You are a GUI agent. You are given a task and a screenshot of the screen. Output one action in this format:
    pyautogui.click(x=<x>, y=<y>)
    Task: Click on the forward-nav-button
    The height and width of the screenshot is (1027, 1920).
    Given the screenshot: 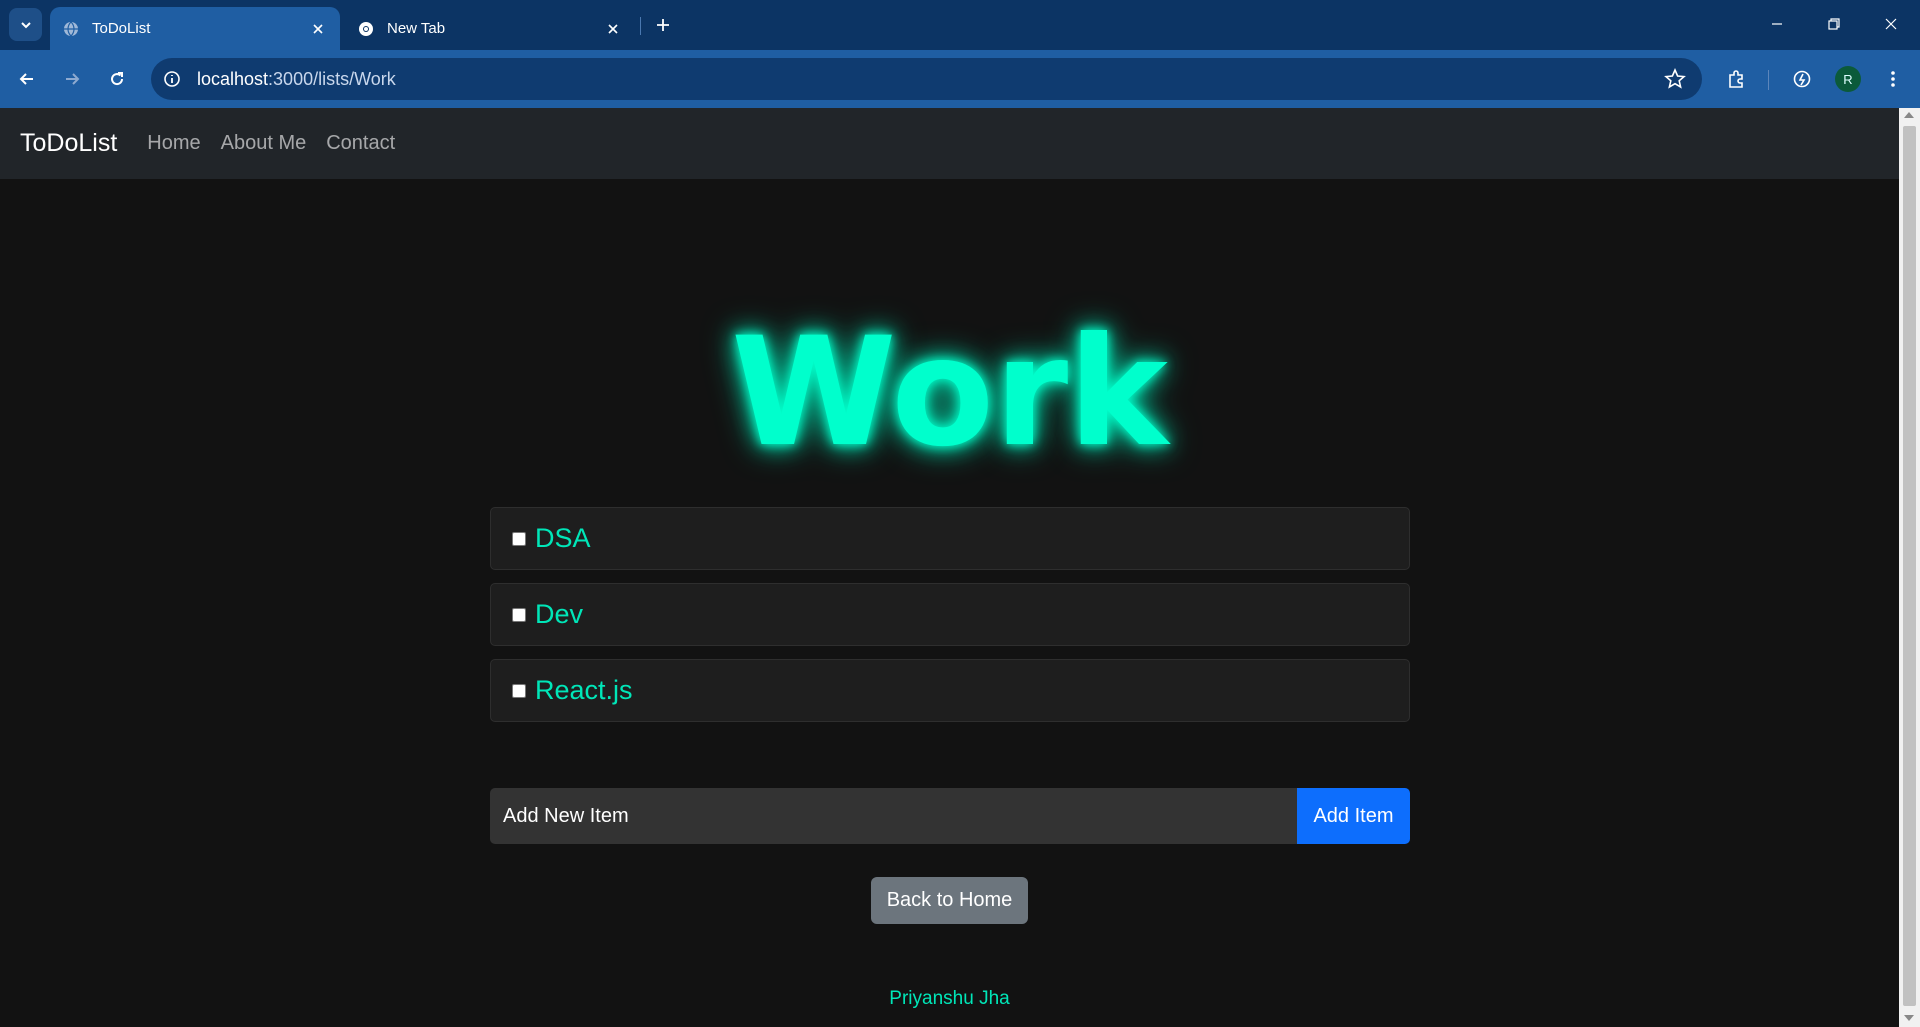 What is the action you would take?
    pyautogui.click(x=72, y=79)
    